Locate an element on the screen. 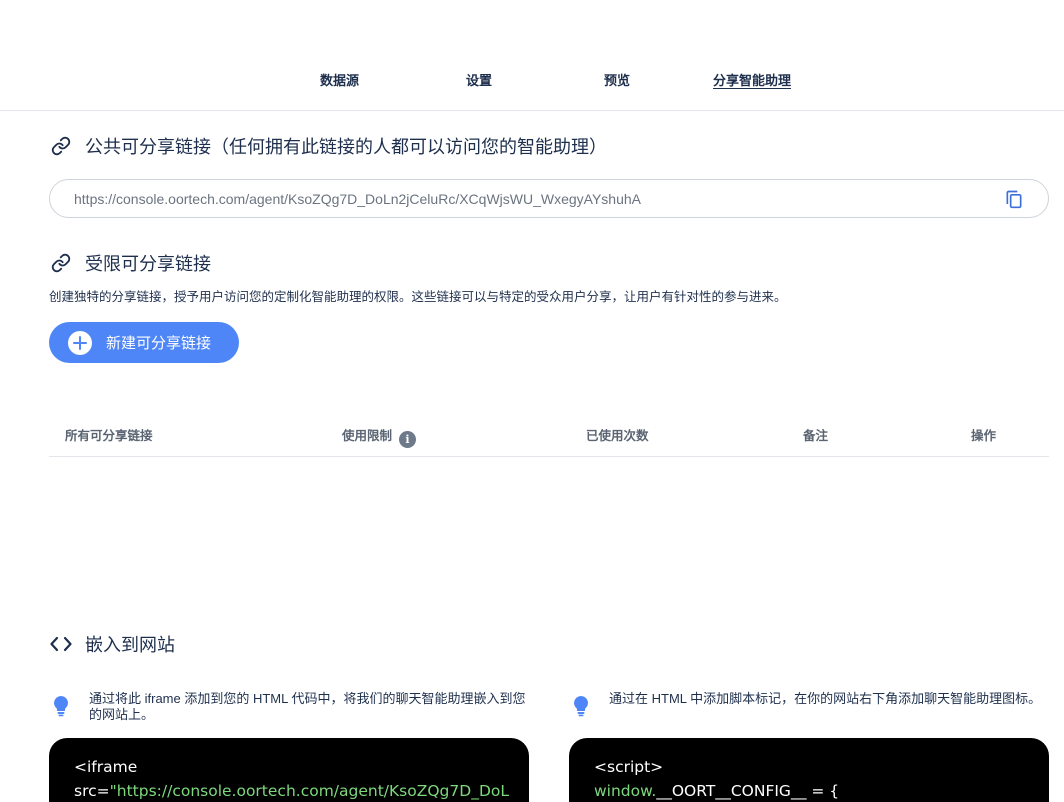 Image resolution: width=1064 pixels, height=802 pixels. public-link-header: 公共可分享链接（任何拥有此链接的人都可以访问您的智能助理） is located at coordinates (328, 146).